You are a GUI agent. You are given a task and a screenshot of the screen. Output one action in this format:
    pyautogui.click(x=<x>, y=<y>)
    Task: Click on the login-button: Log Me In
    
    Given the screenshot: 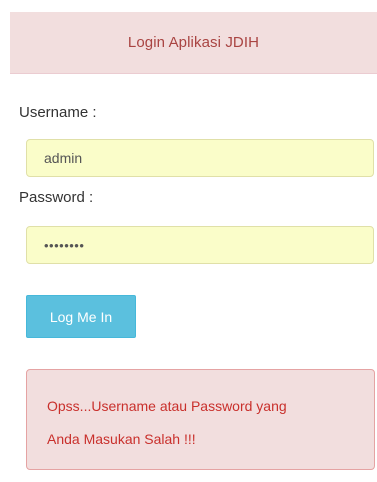 What is the action you would take?
    pyautogui.click(x=81, y=316)
    